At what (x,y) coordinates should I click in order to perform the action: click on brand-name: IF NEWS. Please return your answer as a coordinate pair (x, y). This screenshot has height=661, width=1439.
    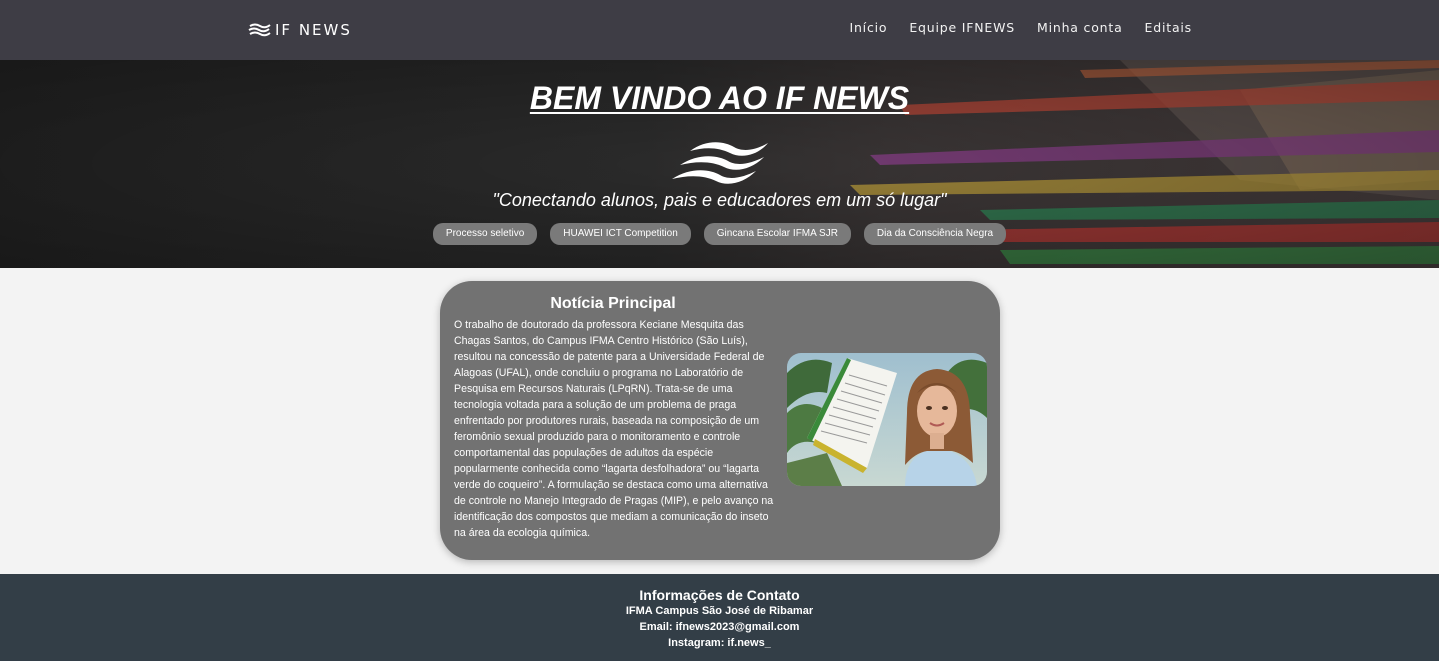
    Looking at the image, I should click on (313, 30).